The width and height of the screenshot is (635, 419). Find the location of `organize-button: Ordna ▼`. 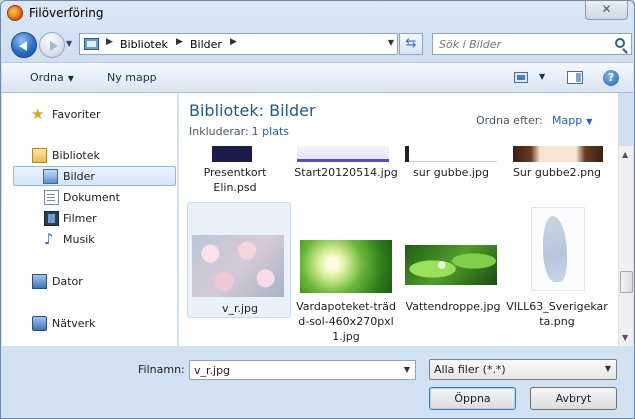

organize-button: Ordna ▼ is located at coordinates (52, 77).